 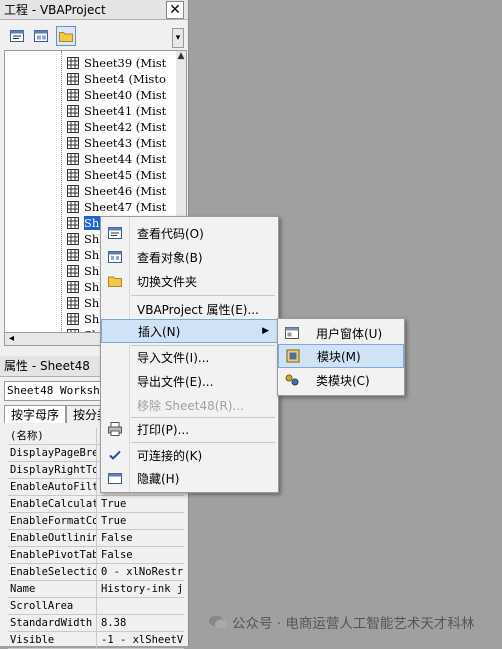 I want to click on submenu-item-userform: 用户窗体(U), so click(x=341, y=333).